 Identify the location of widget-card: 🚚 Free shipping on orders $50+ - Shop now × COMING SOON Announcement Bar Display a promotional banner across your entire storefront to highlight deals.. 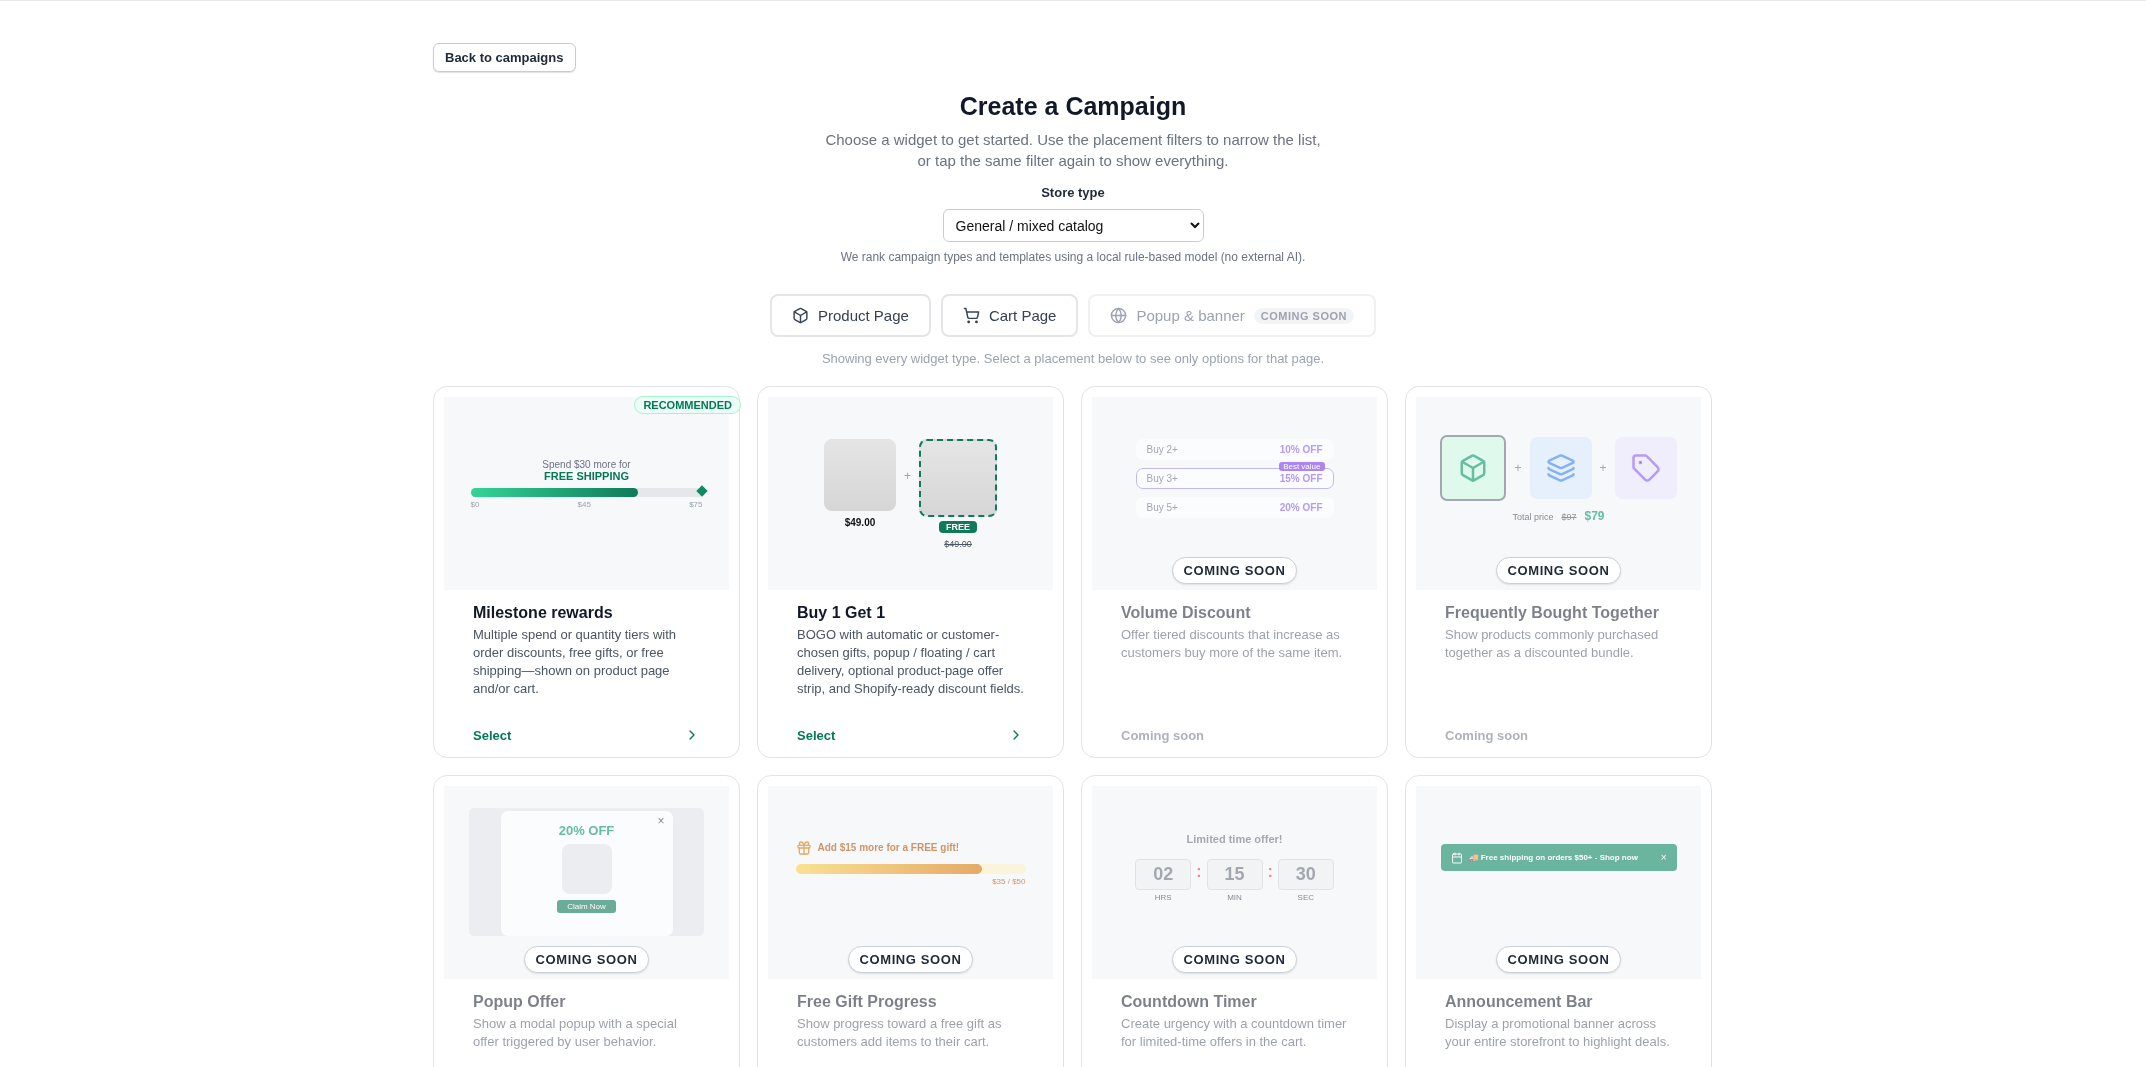
(1558, 921).